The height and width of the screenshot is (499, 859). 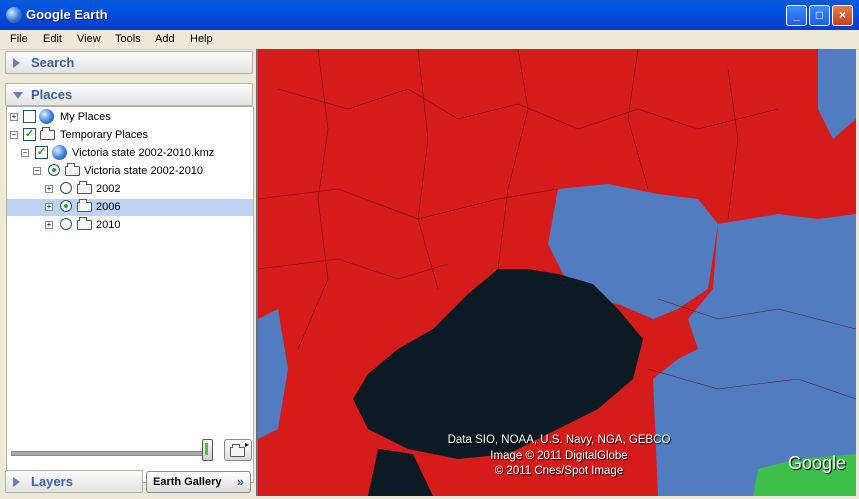 I want to click on attribution-line-3: © 2011 Cnes/Spot Image, so click(x=559, y=471).